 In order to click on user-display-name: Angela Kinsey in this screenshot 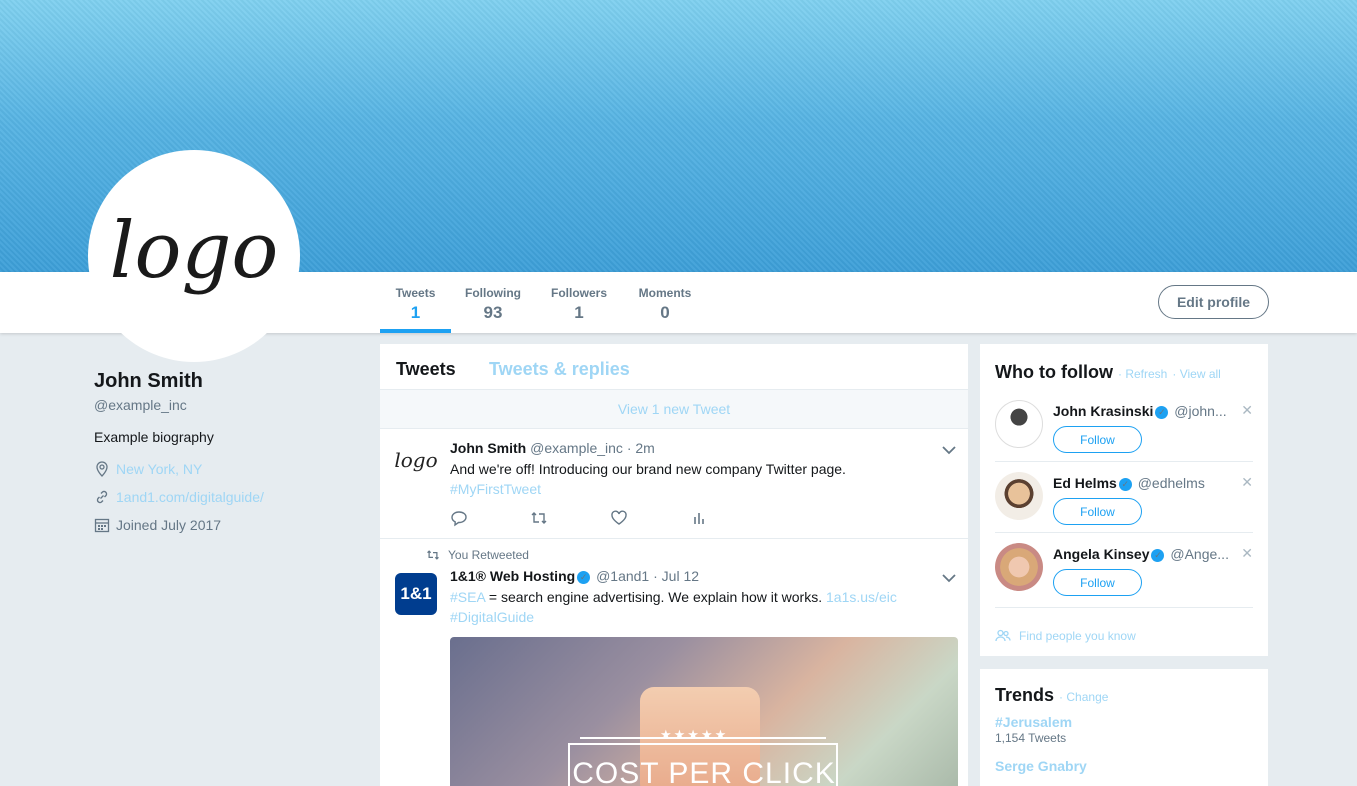, I will do `click(1101, 554)`.